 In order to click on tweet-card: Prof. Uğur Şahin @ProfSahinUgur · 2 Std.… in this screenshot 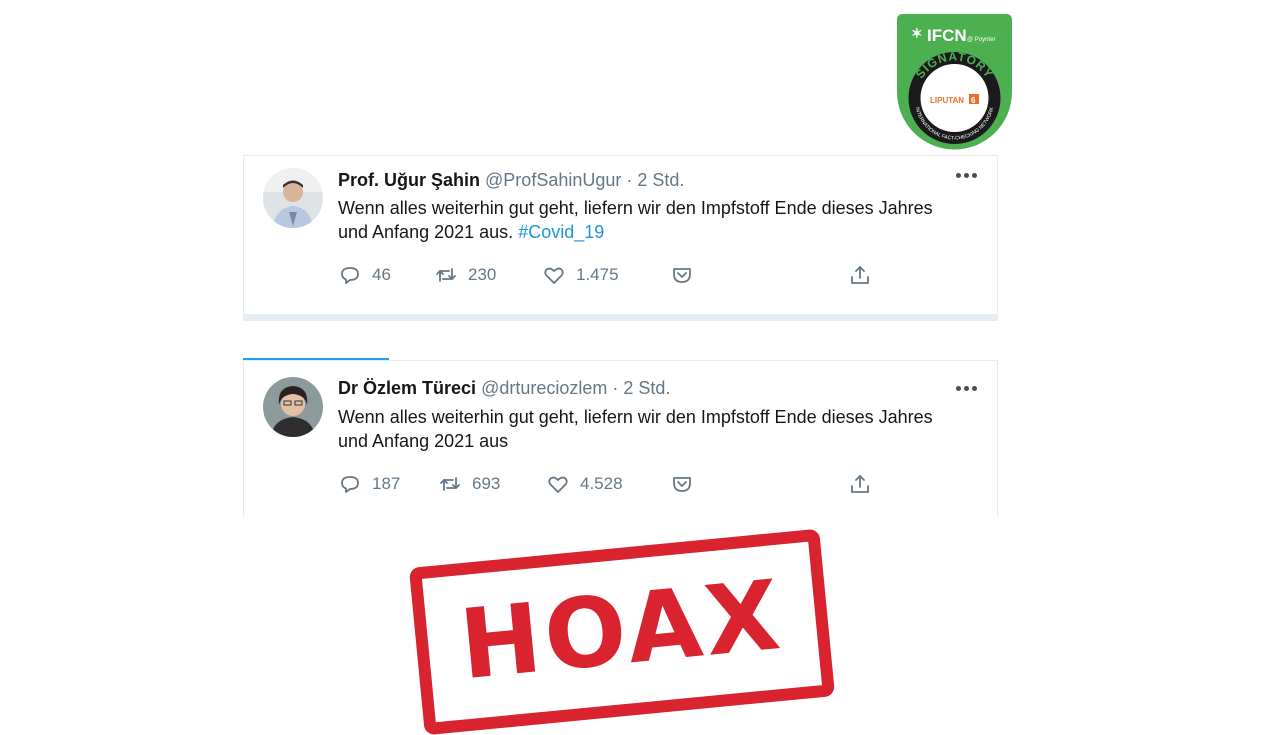, I will do `click(620, 238)`.